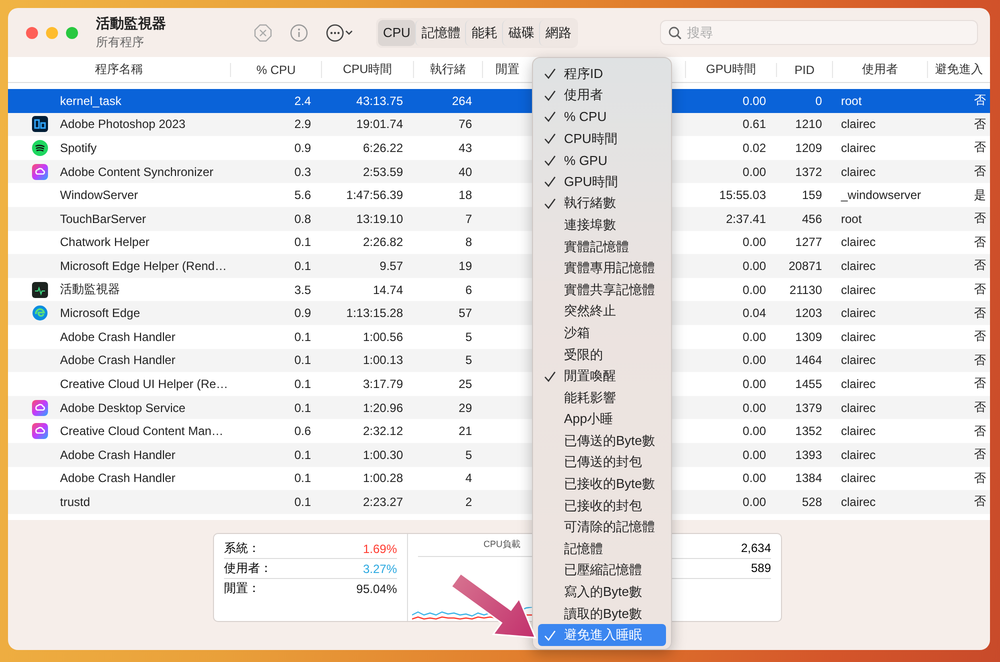 The width and height of the screenshot is (1000, 662). I want to click on table-cell: 6, so click(468, 289).